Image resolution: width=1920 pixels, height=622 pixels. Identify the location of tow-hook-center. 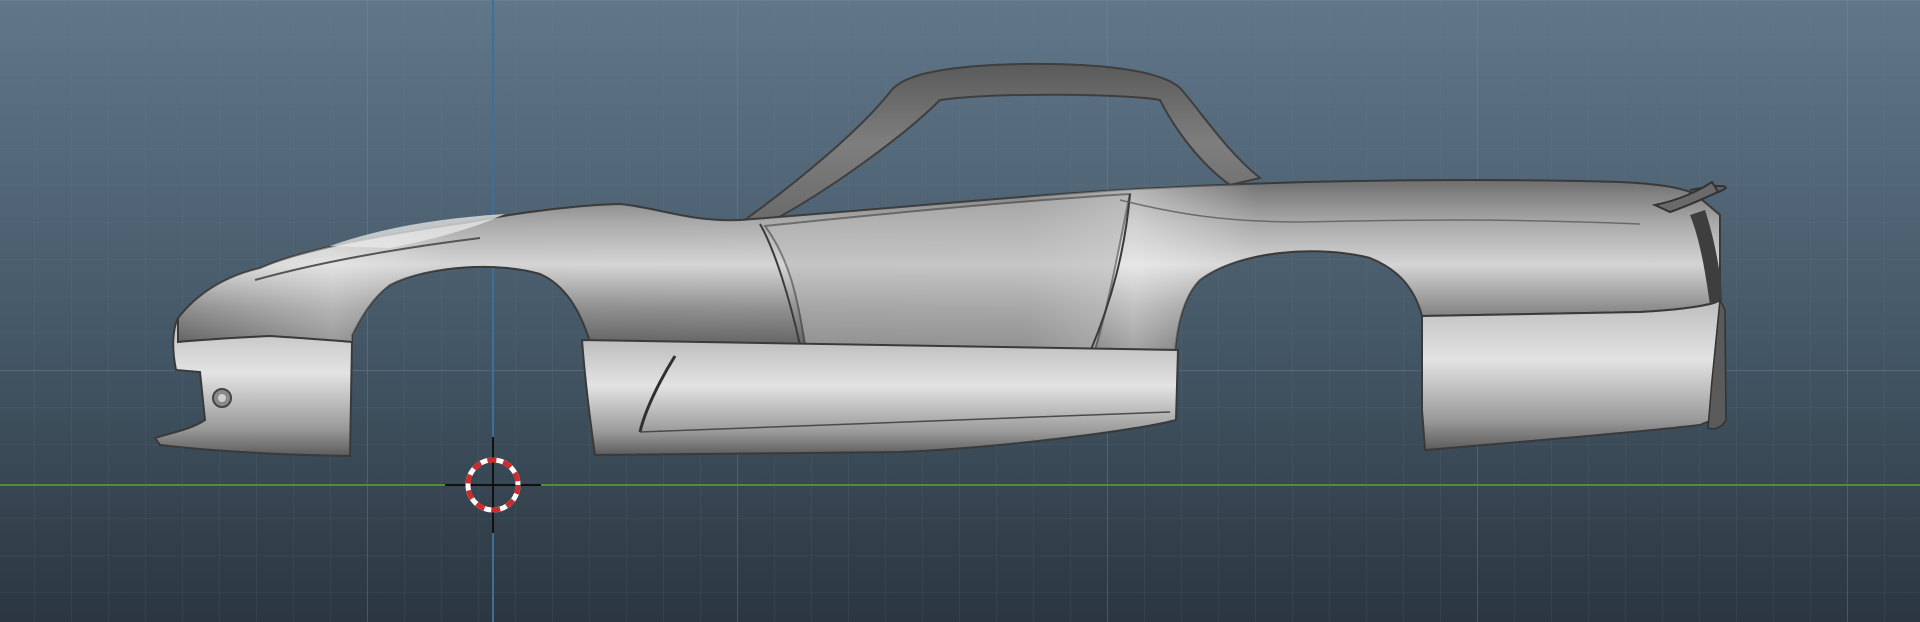
(222, 398).